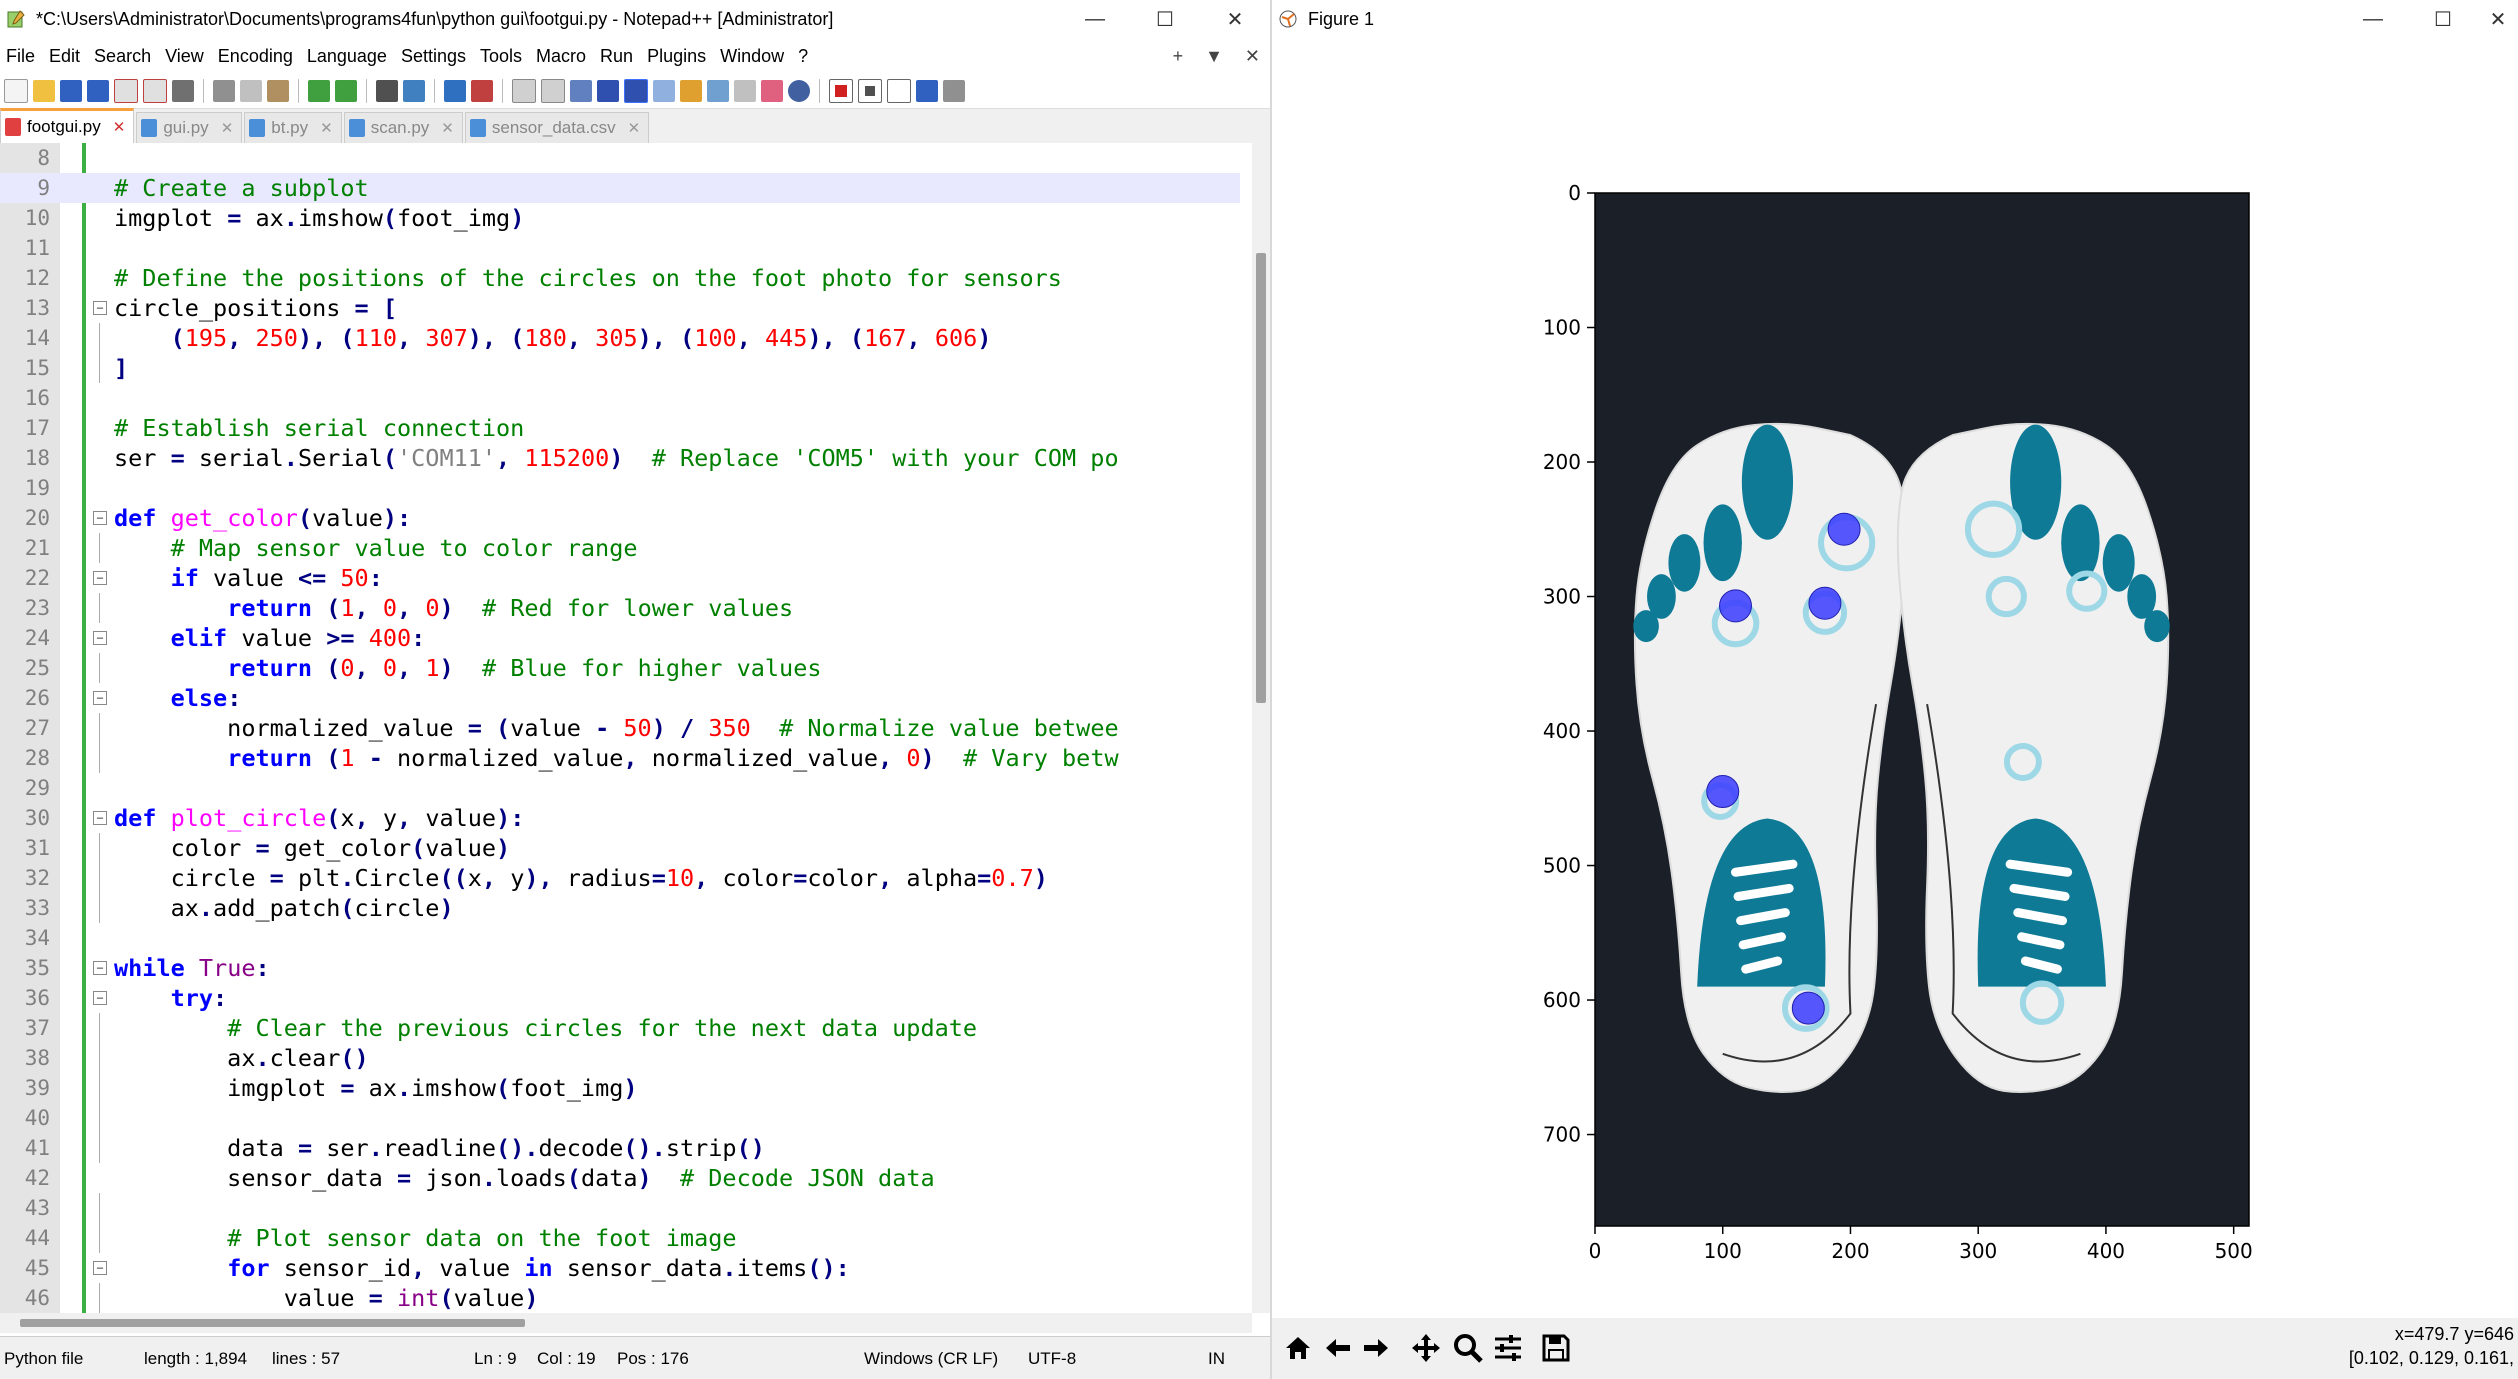 This screenshot has height=1379, width=2518. Describe the element at coordinates (691, 91) in the screenshot. I see `doc-map-icon` at that location.